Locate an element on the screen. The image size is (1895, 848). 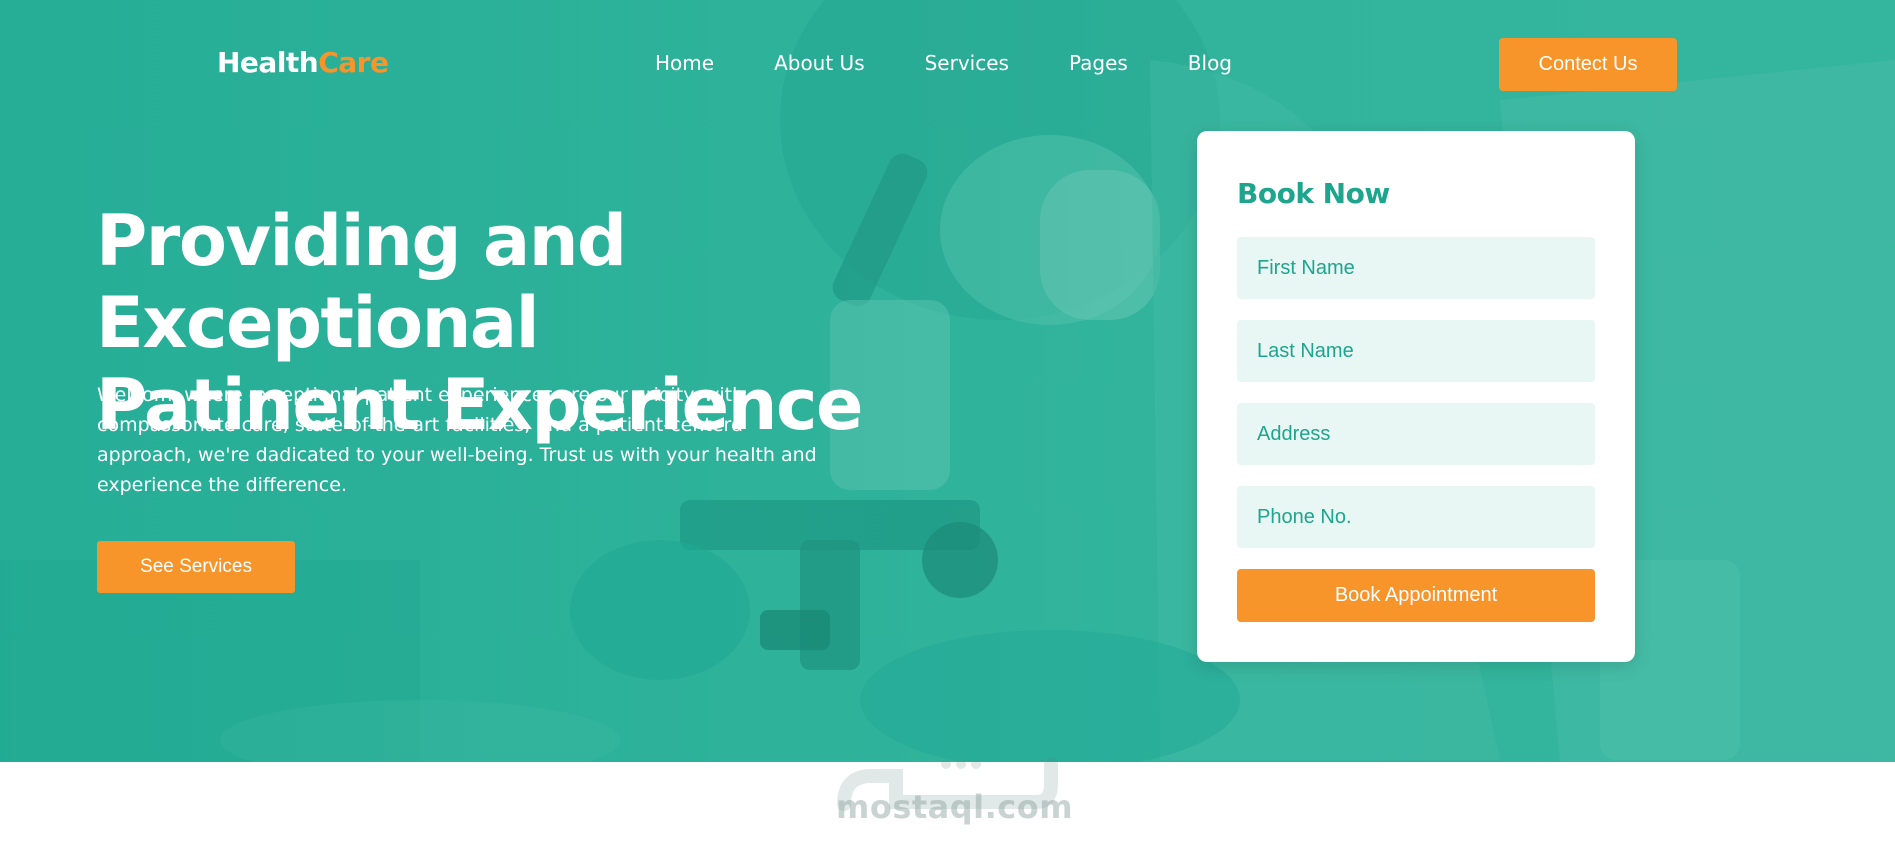
brand-name-accent: Care is located at coordinates (353, 62).